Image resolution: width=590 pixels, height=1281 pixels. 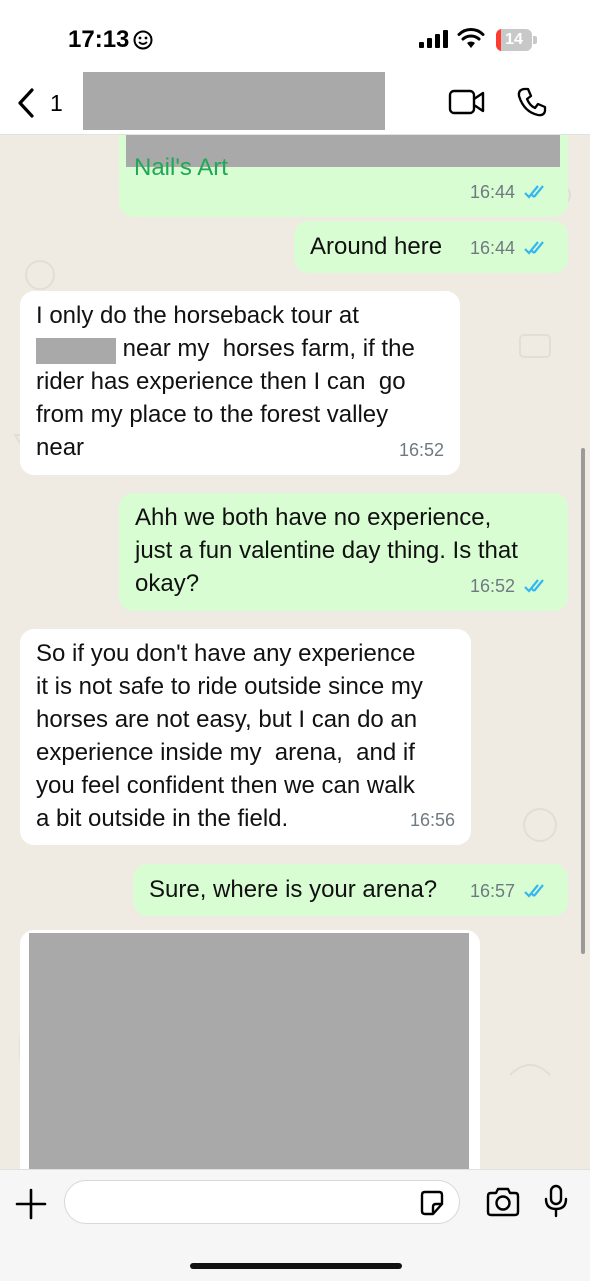 What do you see at coordinates (31, 1204) in the screenshot?
I see `plus-icon` at bounding box center [31, 1204].